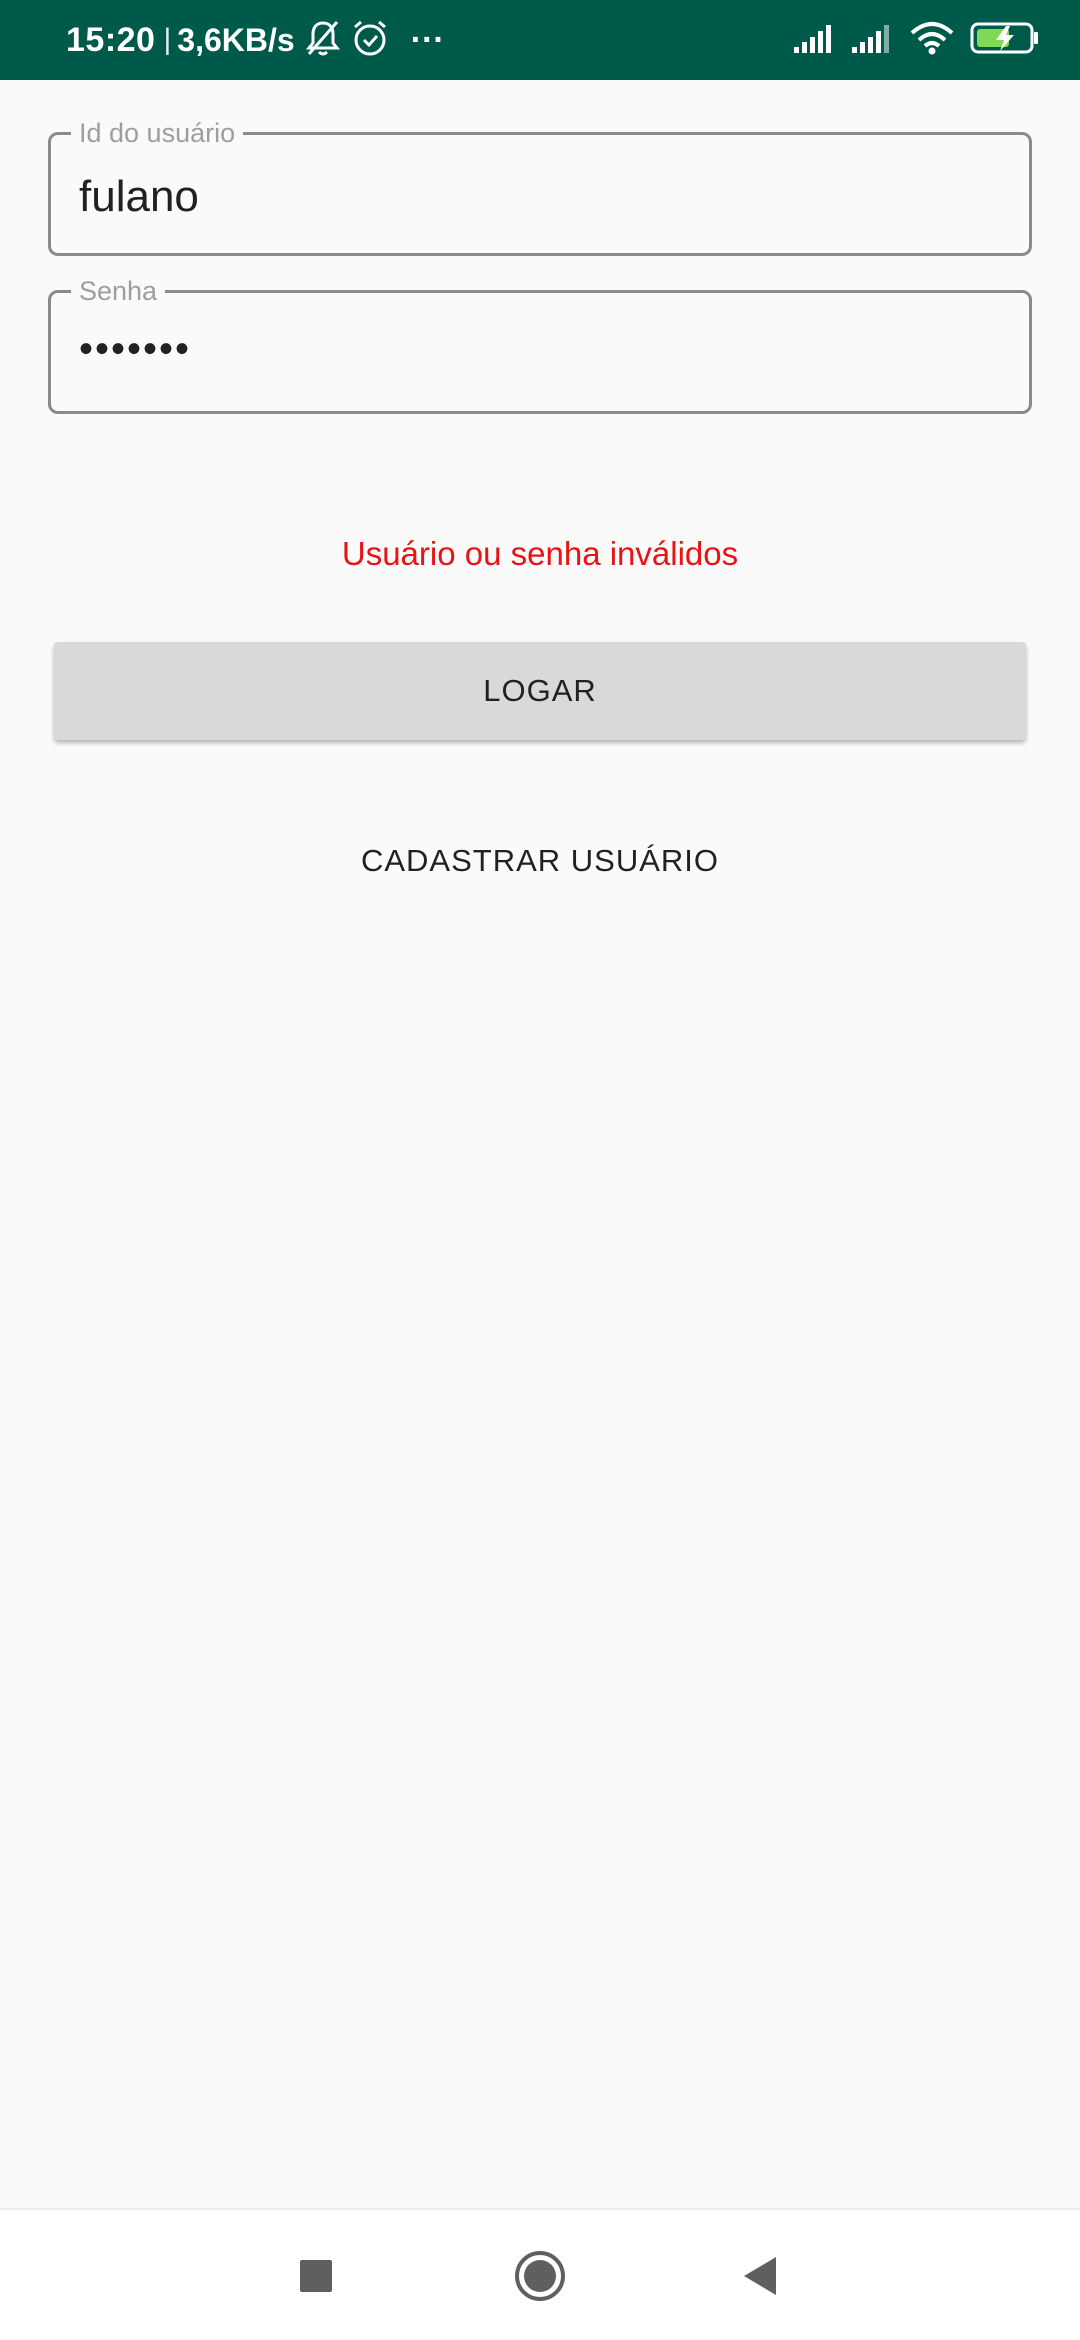 The image size is (1080, 2340). Describe the element at coordinates (540, 691) in the screenshot. I see `login-button: LOGAR` at that location.